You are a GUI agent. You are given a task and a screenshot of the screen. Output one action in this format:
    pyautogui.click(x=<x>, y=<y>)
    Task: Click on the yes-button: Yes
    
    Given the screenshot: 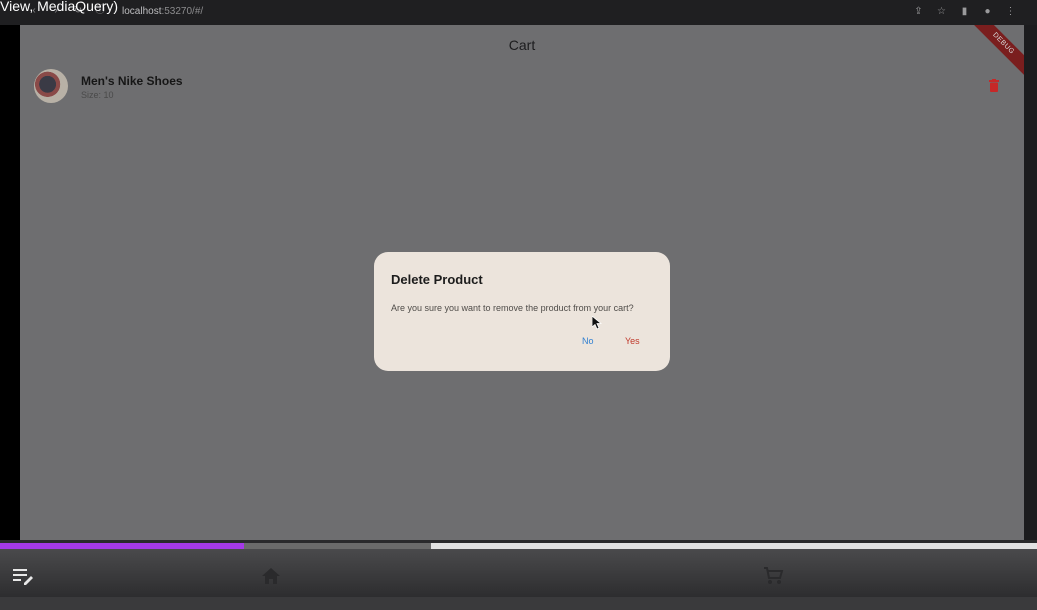 What is the action you would take?
    pyautogui.click(x=632, y=341)
    